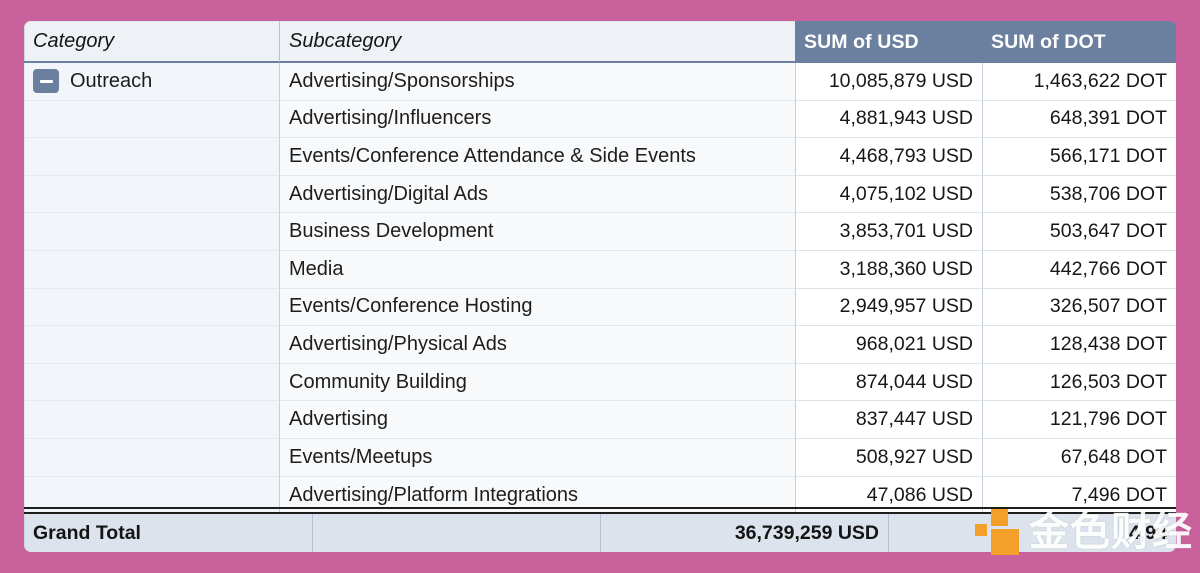 Image resolution: width=1200 pixels, height=573 pixels. Describe the element at coordinates (456, 533) in the screenshot. I see `grand-total-subcategory` at that location.